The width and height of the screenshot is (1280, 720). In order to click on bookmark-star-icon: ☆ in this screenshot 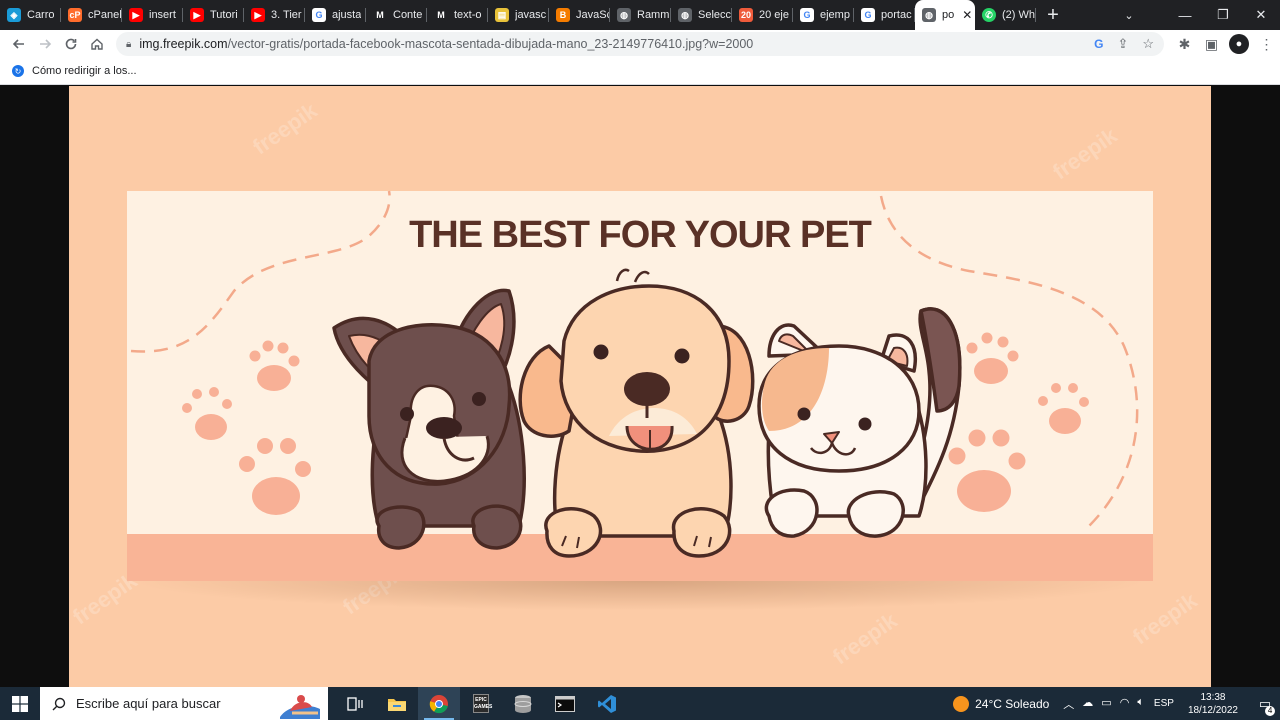, I will do `click(1148, 44)`.